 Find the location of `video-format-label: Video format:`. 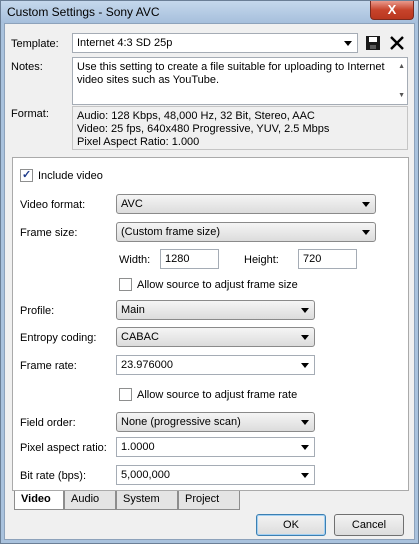

video-format-label: Video format: is located at coordinates (53, 205).